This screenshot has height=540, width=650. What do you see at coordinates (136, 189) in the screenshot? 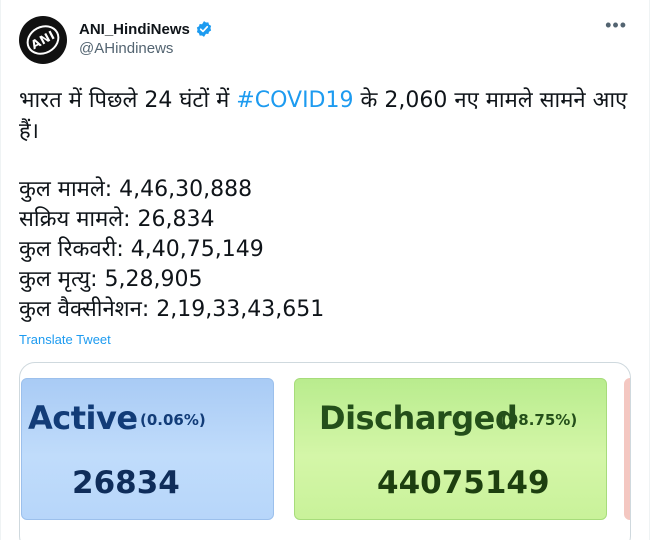
I see `stat-total-cases: कुल मामले: 4,46,30,888` at bounding box center [136, 189].